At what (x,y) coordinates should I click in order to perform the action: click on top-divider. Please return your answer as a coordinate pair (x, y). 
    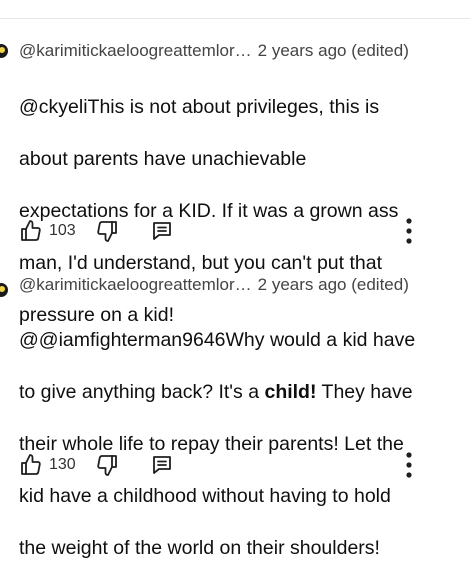
    Looking at the image, I should click on (235, 9).